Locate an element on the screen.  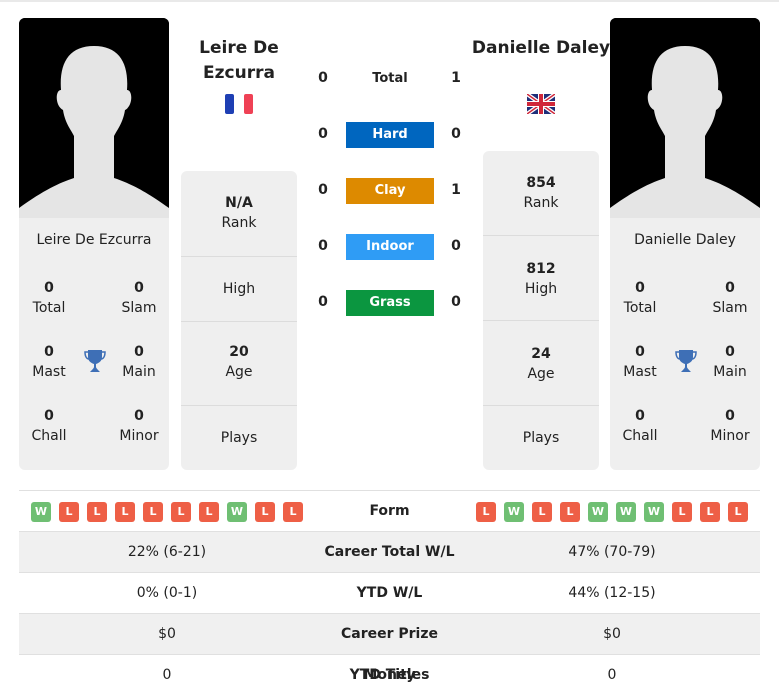
career-total-wl-row: 22% (6-21) Career Total W/L 47% (70-79) is located at coordinates (389, 551).